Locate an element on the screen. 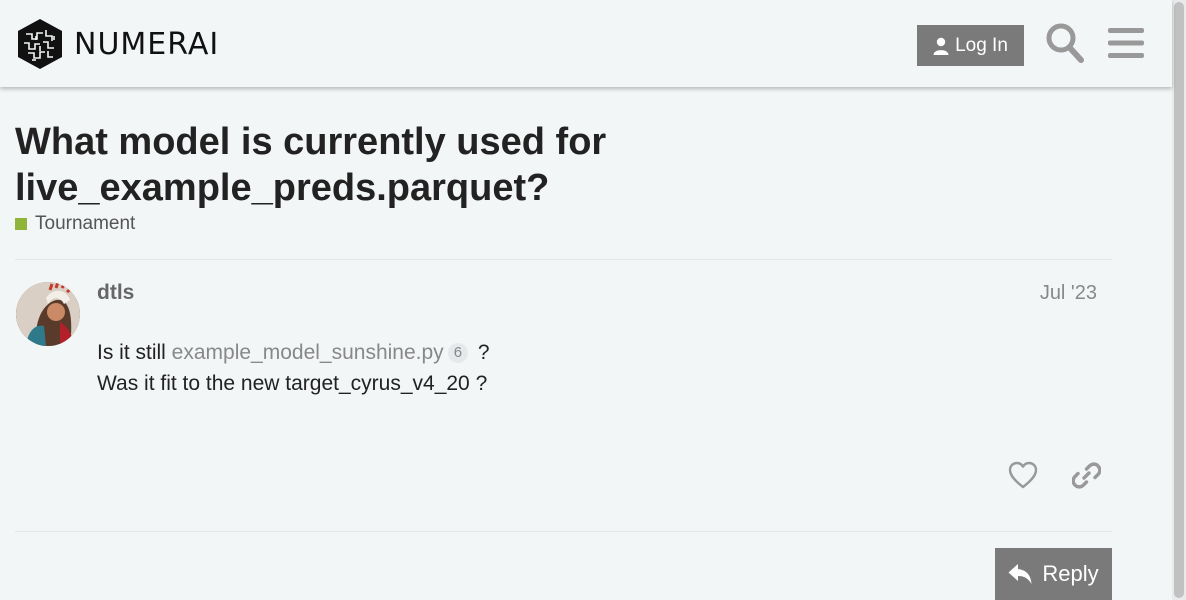 The height and width of the screenshot is (600, 1186). login-button: Log In is located at coordinates (970, 45).